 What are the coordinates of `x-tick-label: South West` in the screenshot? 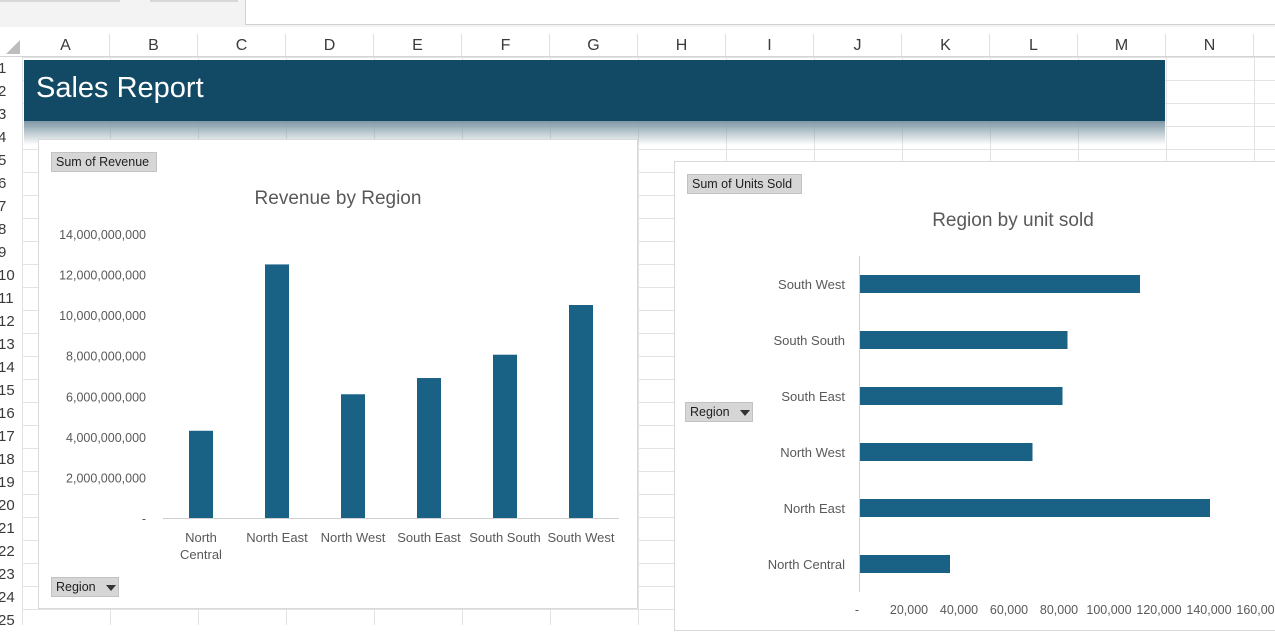 It's located at (581, 537).